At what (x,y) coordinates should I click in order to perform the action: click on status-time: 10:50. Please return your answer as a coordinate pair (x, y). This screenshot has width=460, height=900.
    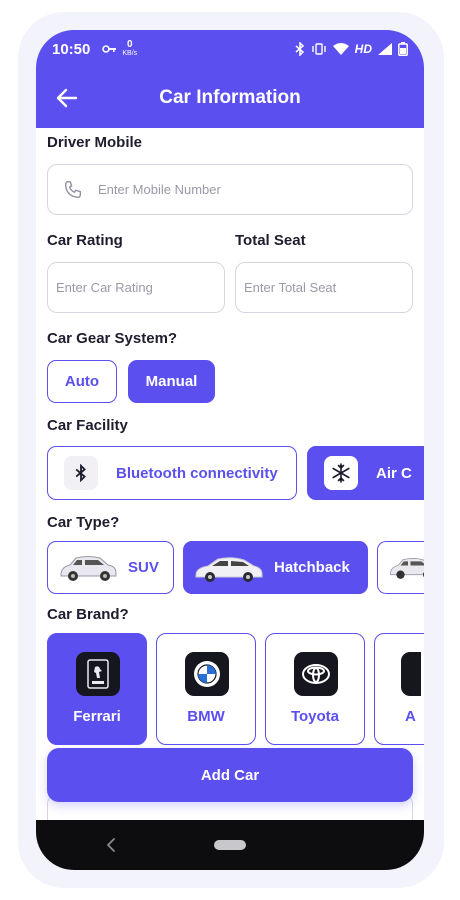
    Looking at the image, I should click on (71, 49).